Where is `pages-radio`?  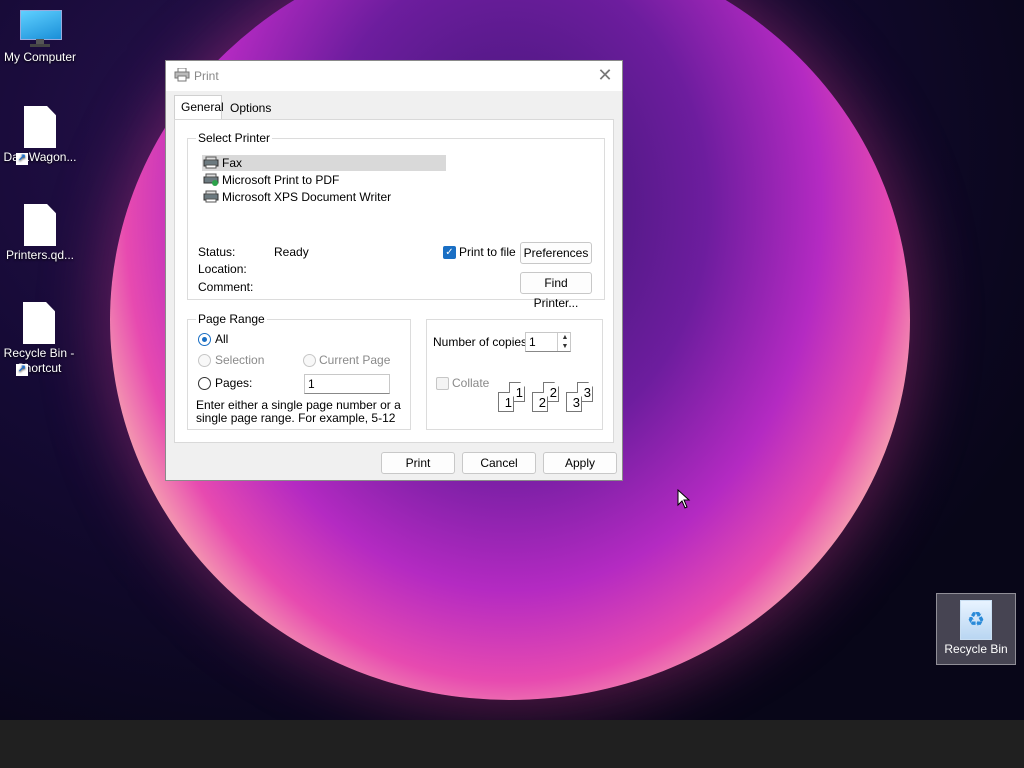
pages-radio is located at coordinates (204, 383).